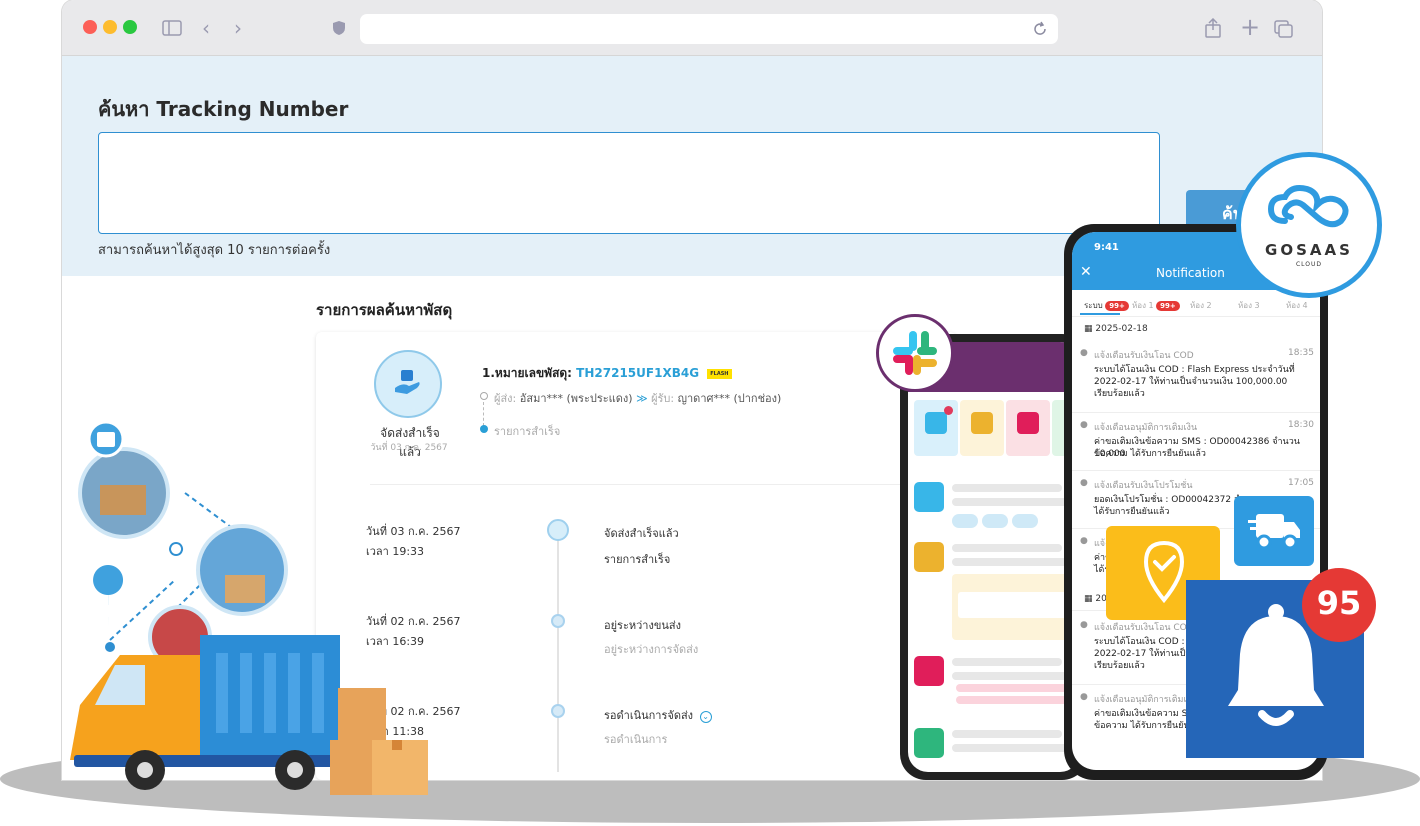 This screenshot has width=1420, height=826. I want to click on gosaas-logo-badge: GOSAAS CLOUD, so click(1309, 225).